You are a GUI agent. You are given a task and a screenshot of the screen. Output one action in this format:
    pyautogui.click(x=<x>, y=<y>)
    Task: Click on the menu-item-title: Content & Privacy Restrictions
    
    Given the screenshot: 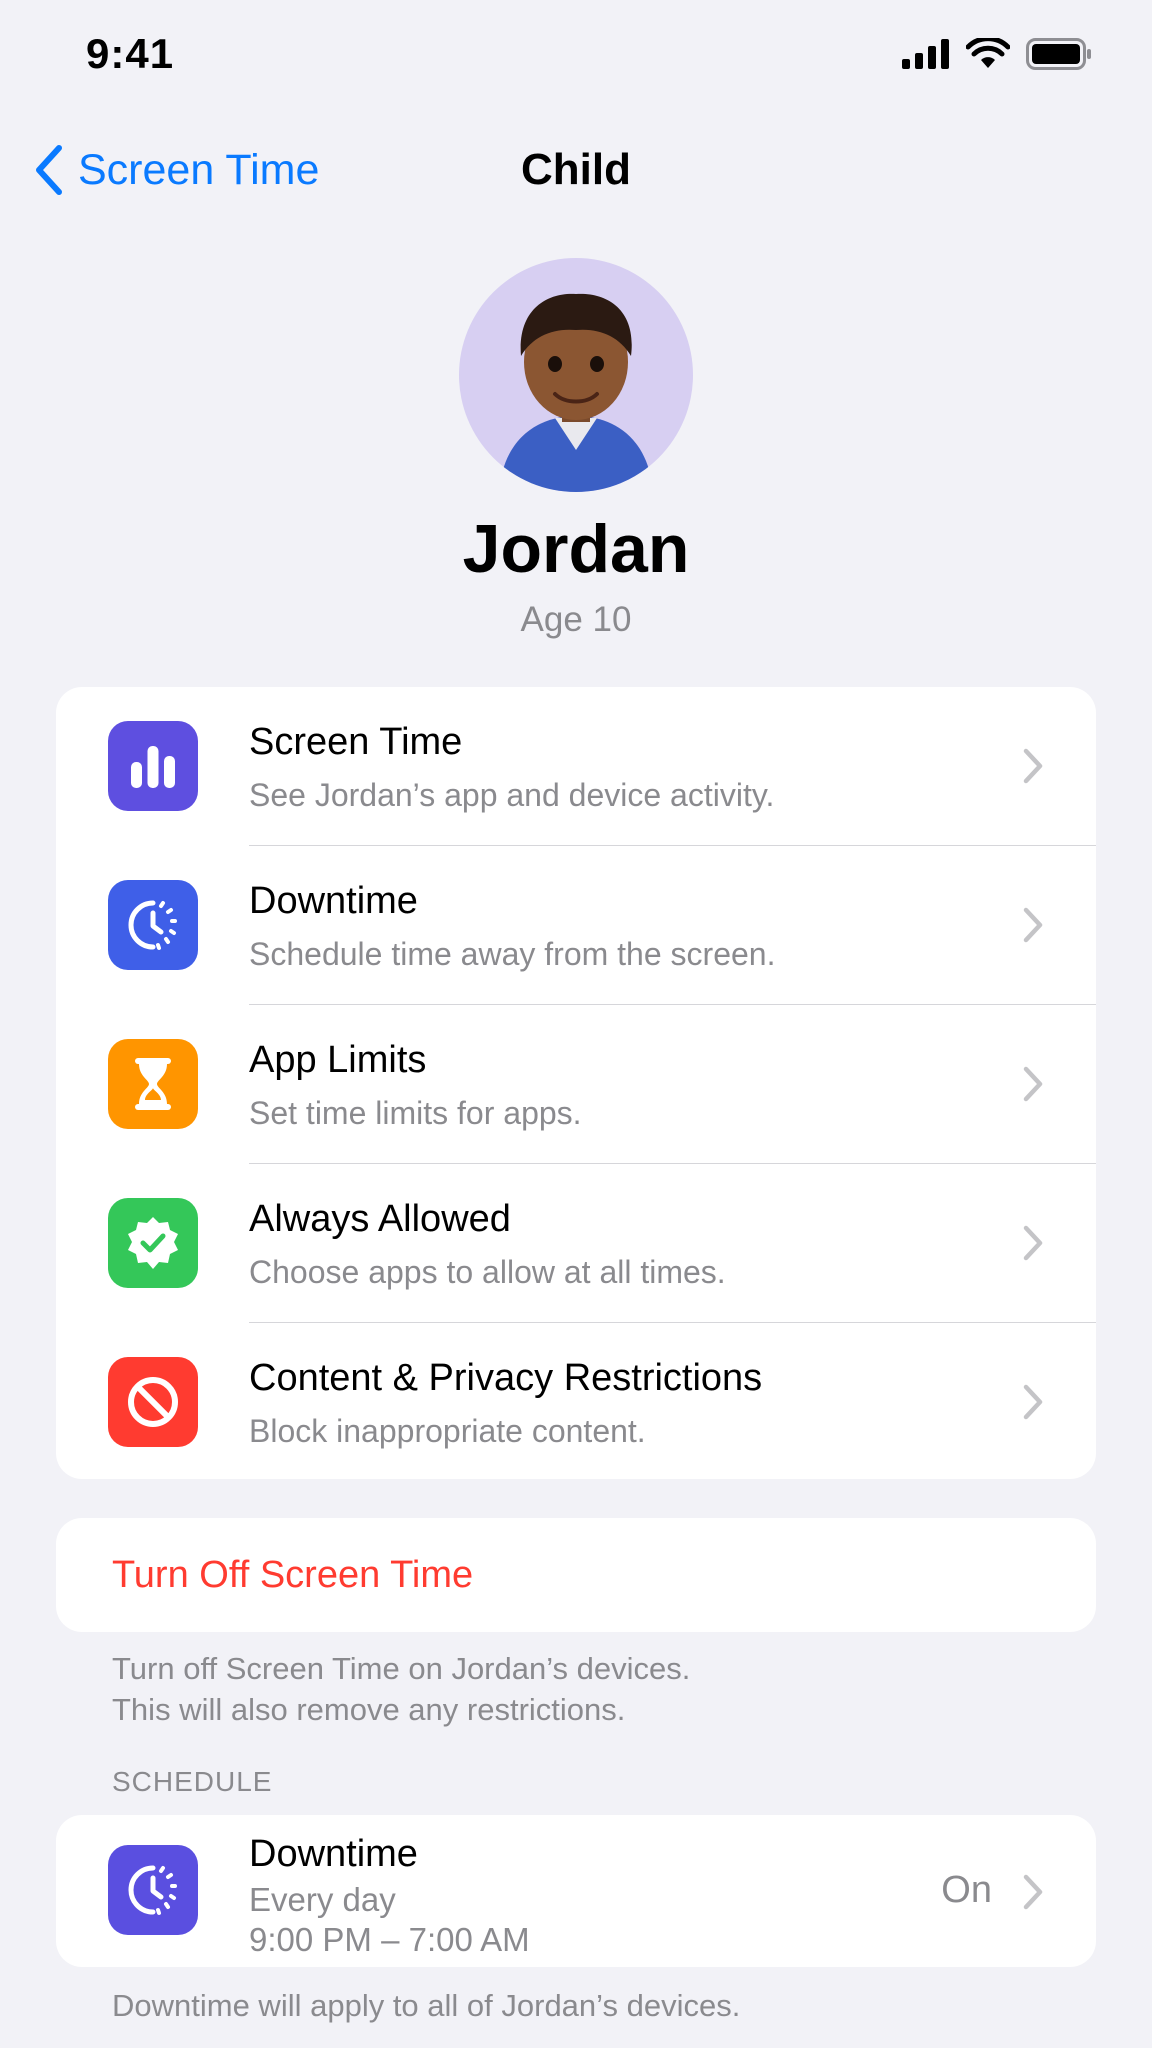 What is the action you would take?
    pyautogui.click(x=506, y=1378)
    